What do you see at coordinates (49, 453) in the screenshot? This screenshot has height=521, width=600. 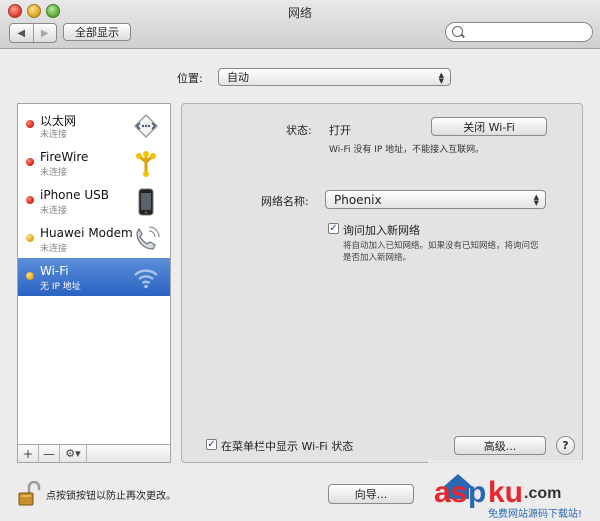 I see `remove-service-button: —` at bounding box center [49, 453].